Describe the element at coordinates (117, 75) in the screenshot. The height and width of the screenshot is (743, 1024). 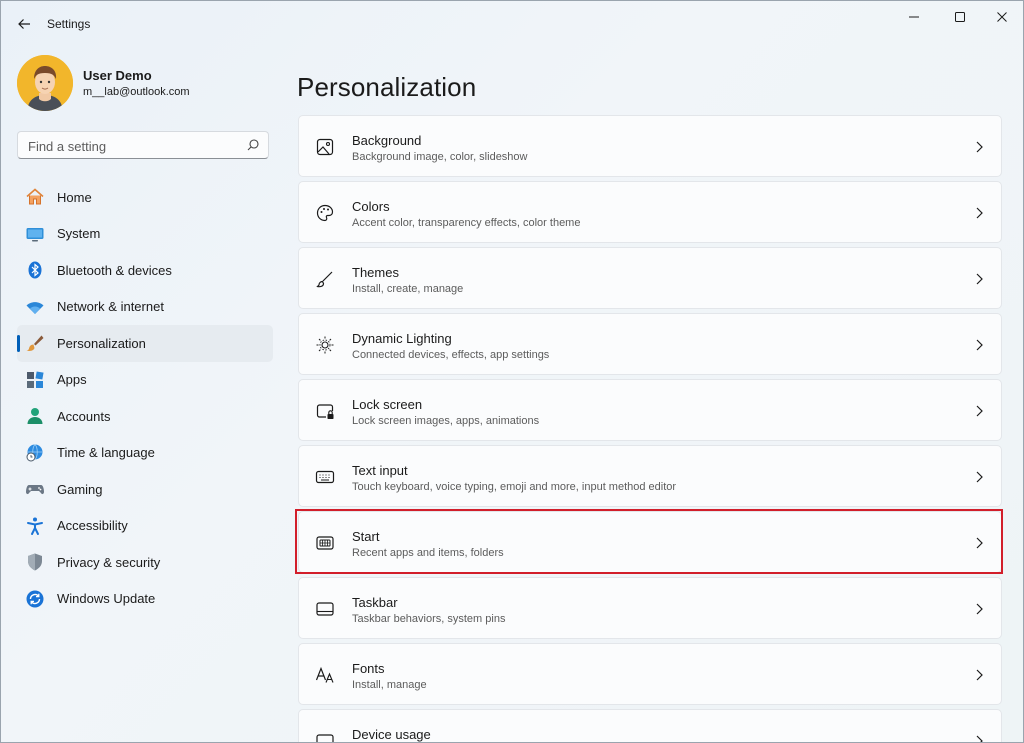
I see `user-name: User Demo` at that location.